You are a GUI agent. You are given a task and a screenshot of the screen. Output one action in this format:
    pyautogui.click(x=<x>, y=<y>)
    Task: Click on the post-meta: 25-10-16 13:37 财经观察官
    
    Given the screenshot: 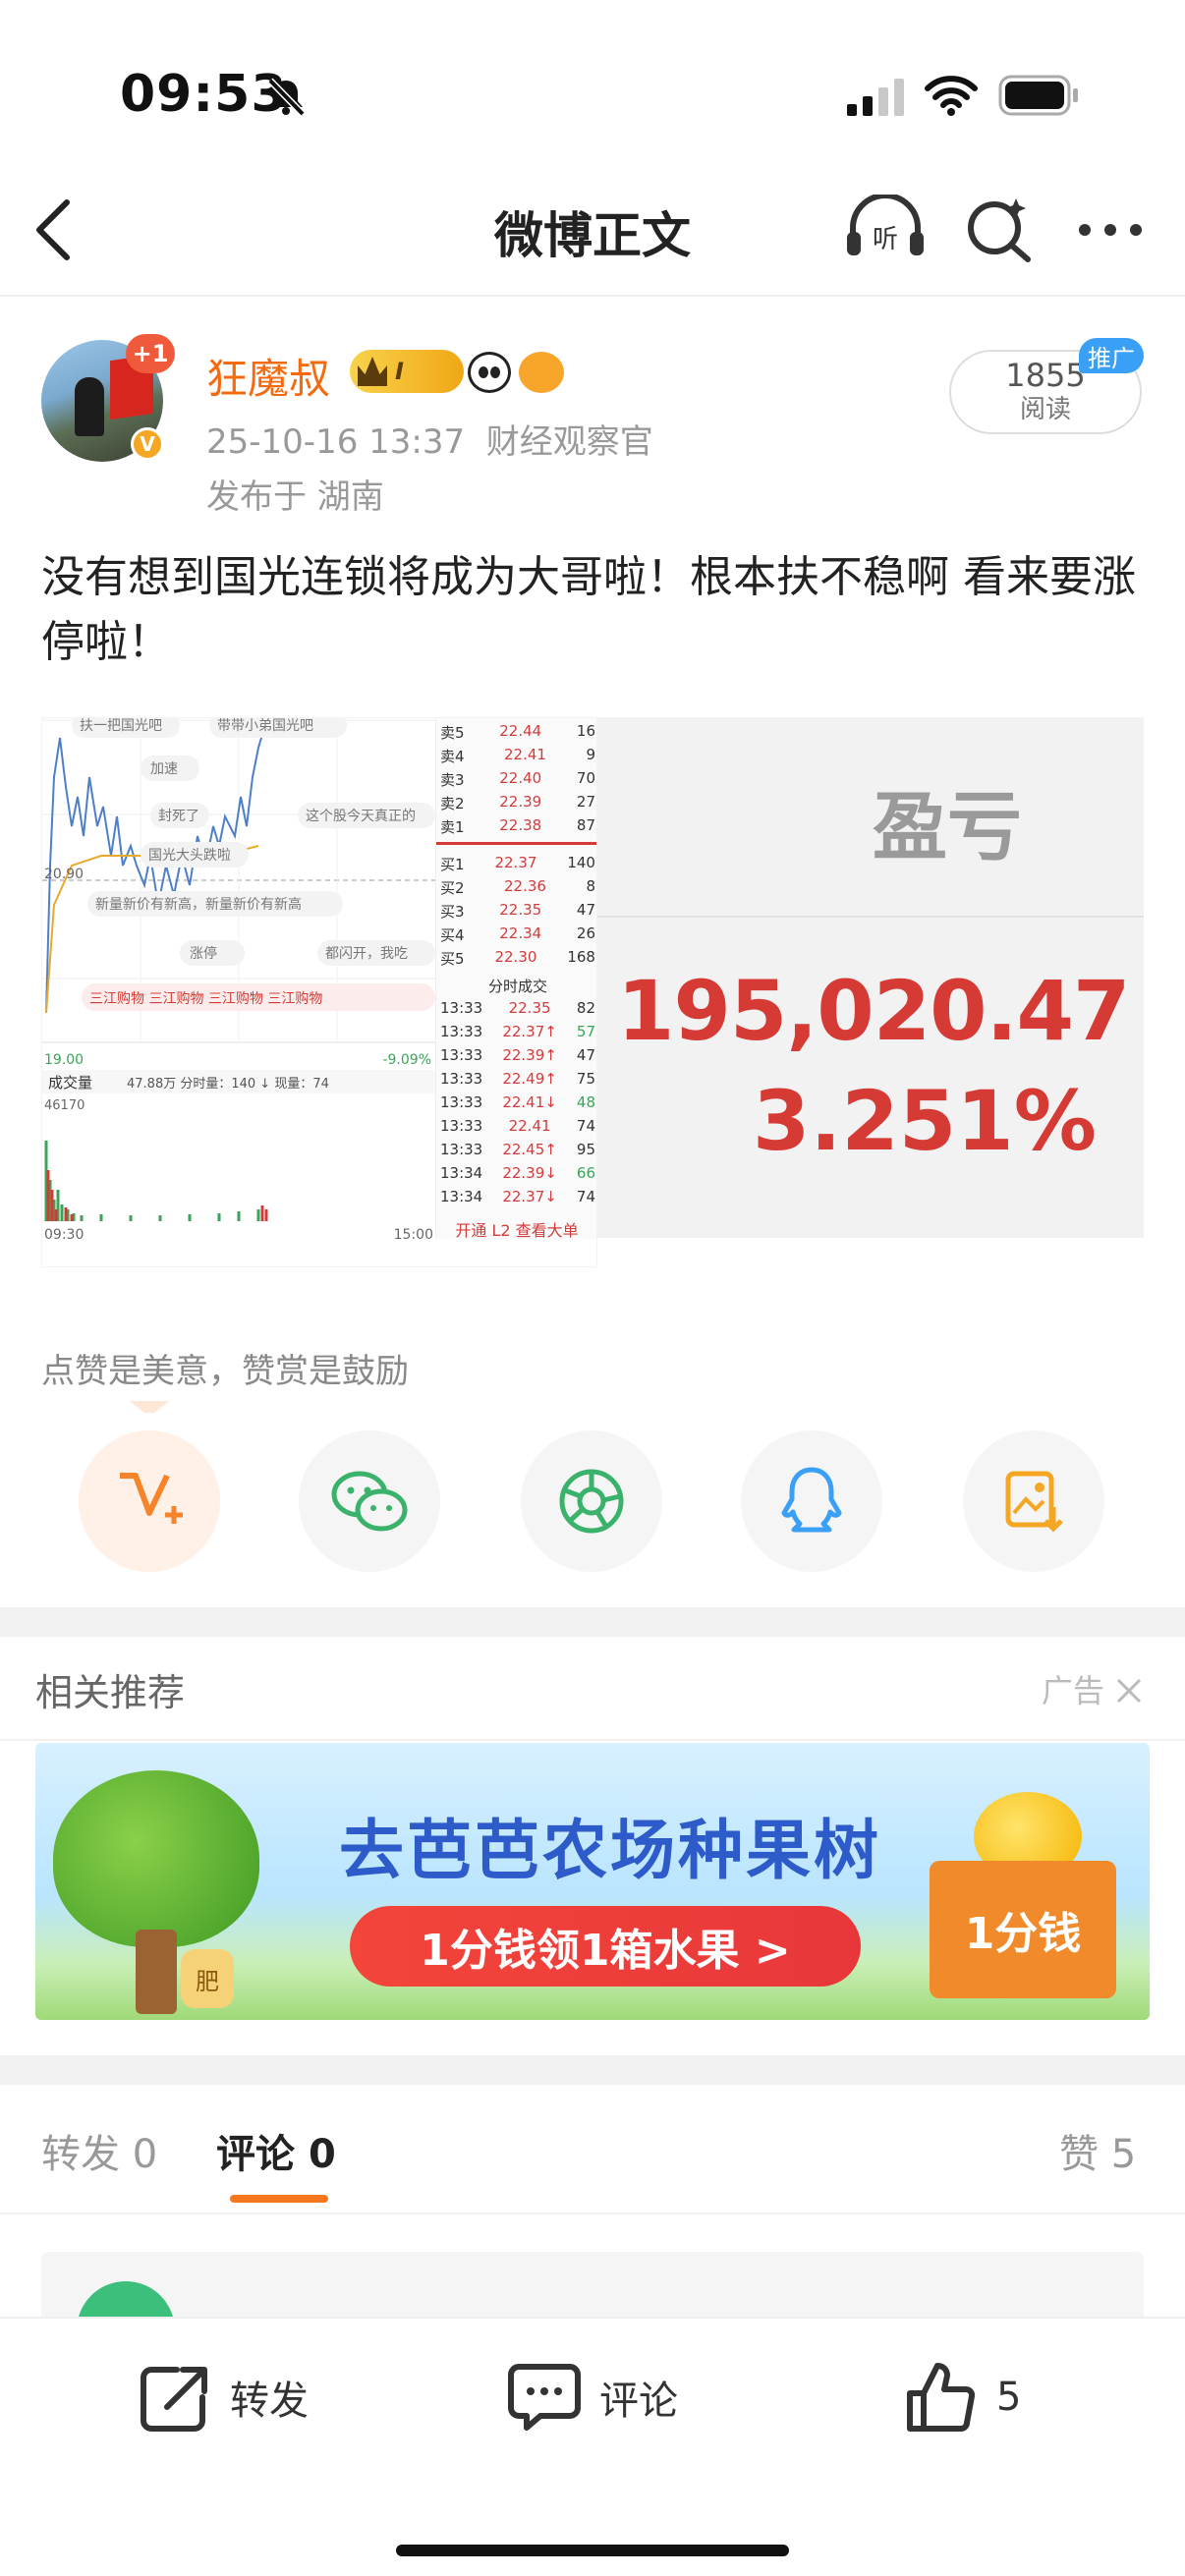 What is the action you would take?
    pyautogui.click(x=430, y=439)
    